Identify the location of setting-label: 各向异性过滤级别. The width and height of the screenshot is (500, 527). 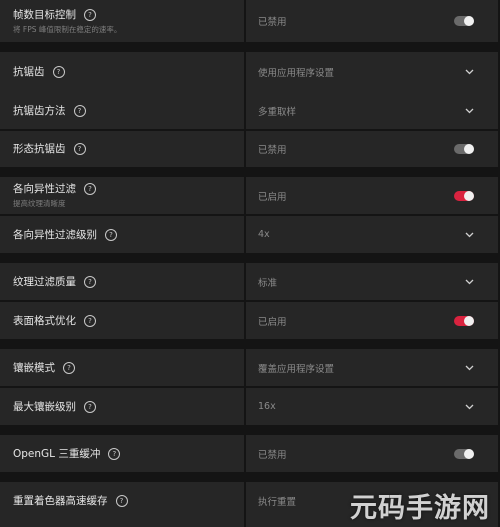
(55, 234).